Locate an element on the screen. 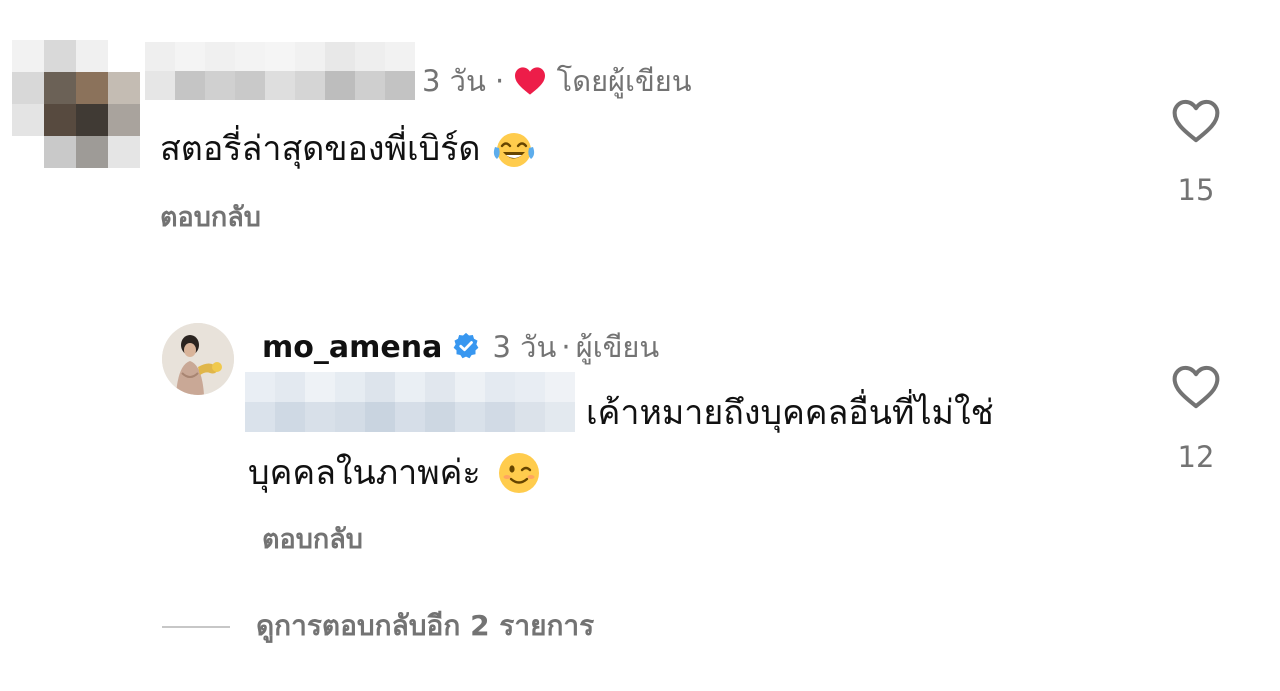 This screenshot has width=1280, height=691. username-link: mo_amena is located at coordinates (352, 347).